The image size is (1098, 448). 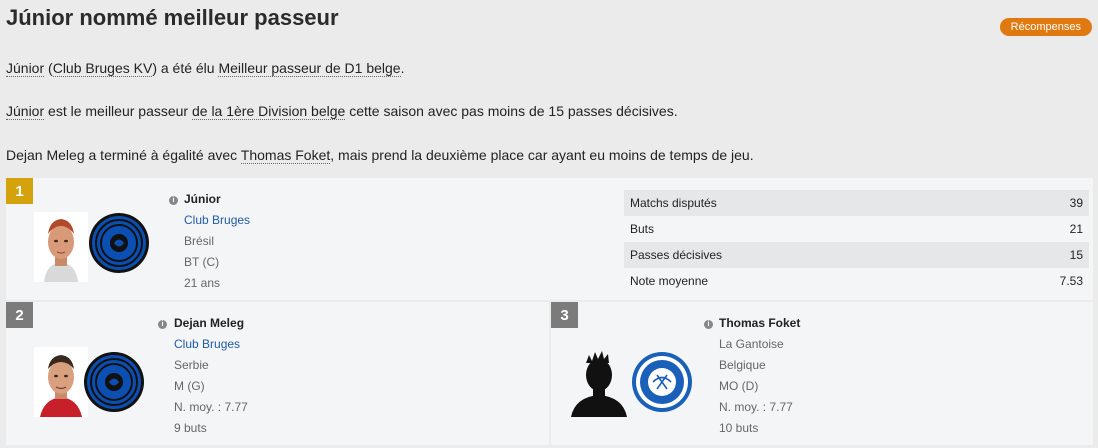 What do you see at coordinates (1071, 281) in the screenshot?
I see `stat-value: 7.53` at bounding box center [1071, 281].